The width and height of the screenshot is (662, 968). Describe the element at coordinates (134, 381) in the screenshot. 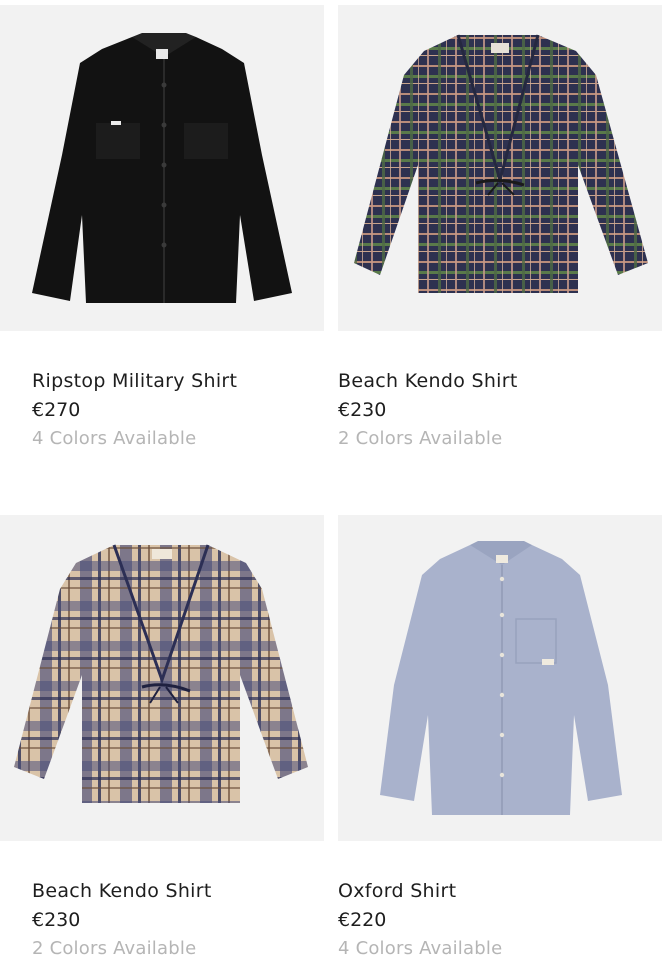

I see `product-name: Ripstop Military Shirt` at that location.